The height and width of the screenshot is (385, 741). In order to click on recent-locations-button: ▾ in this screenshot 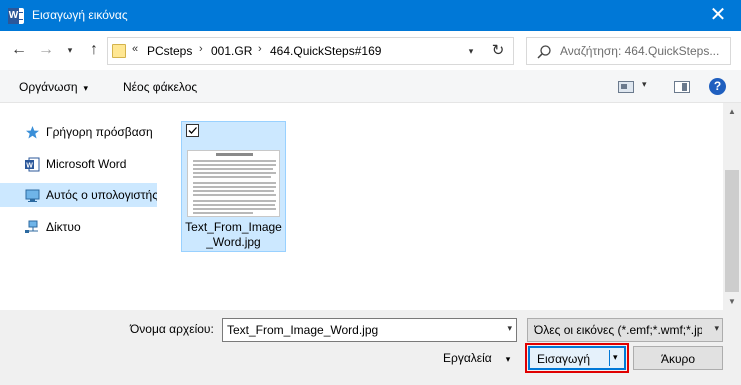, I will do `click(70, 50)`.